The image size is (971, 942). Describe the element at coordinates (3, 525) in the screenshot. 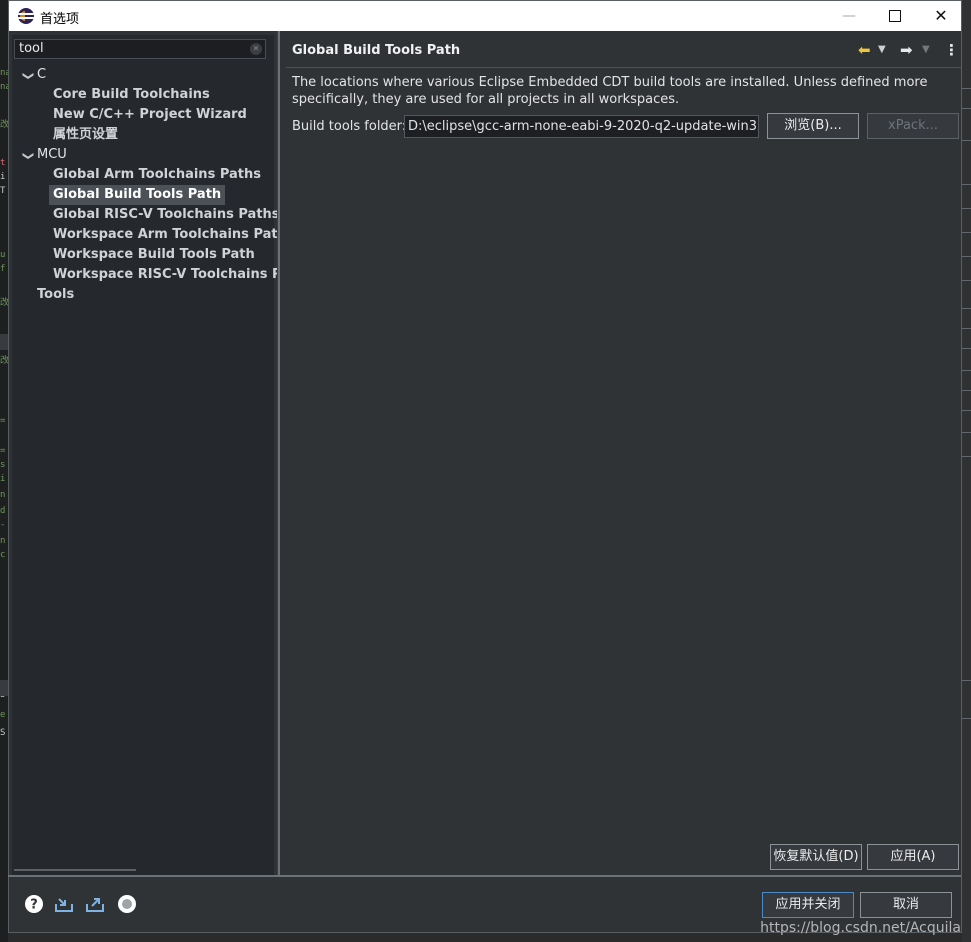

I see `editor-fragment-text: -` at that location.